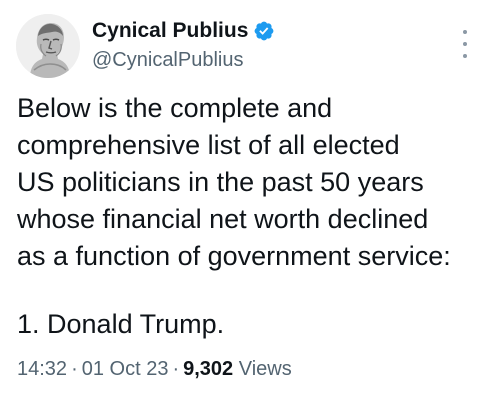  I want to click on tweet-meta: 14:32 · 01 Oct 23 · 9,302 Views, so click(154, 369).